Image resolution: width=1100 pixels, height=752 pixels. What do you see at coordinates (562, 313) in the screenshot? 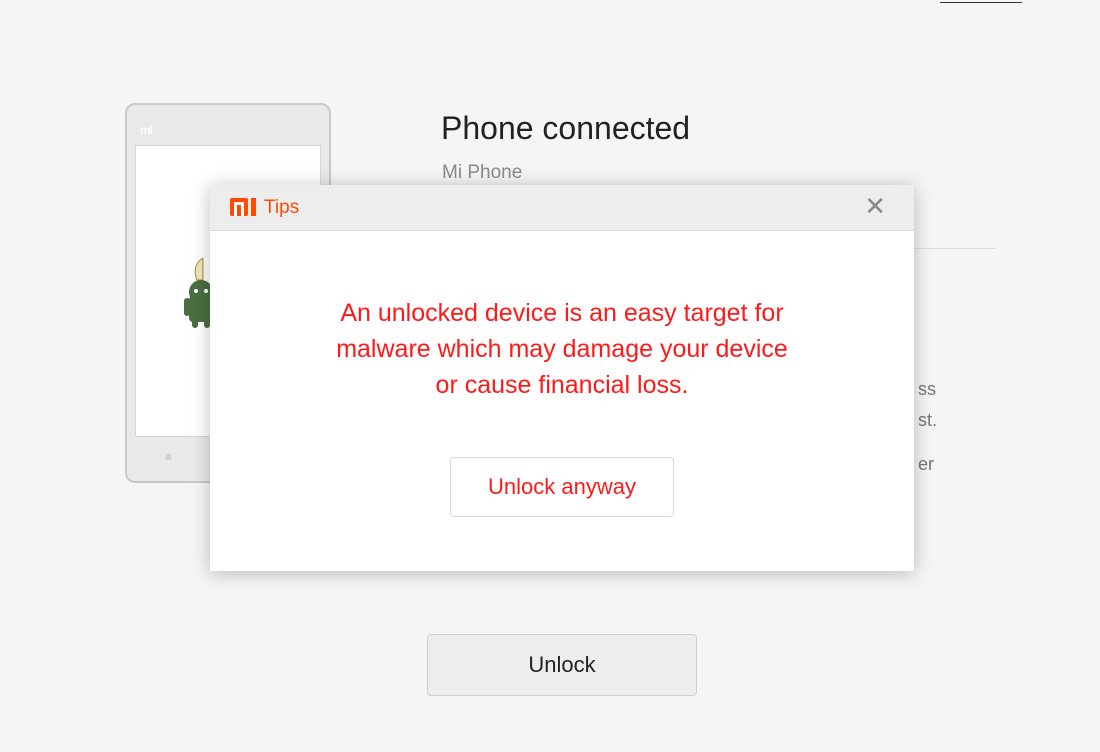
I see `warning-message-line-1: An unlocked device is an easy target for` at bounding box center [562, 313].